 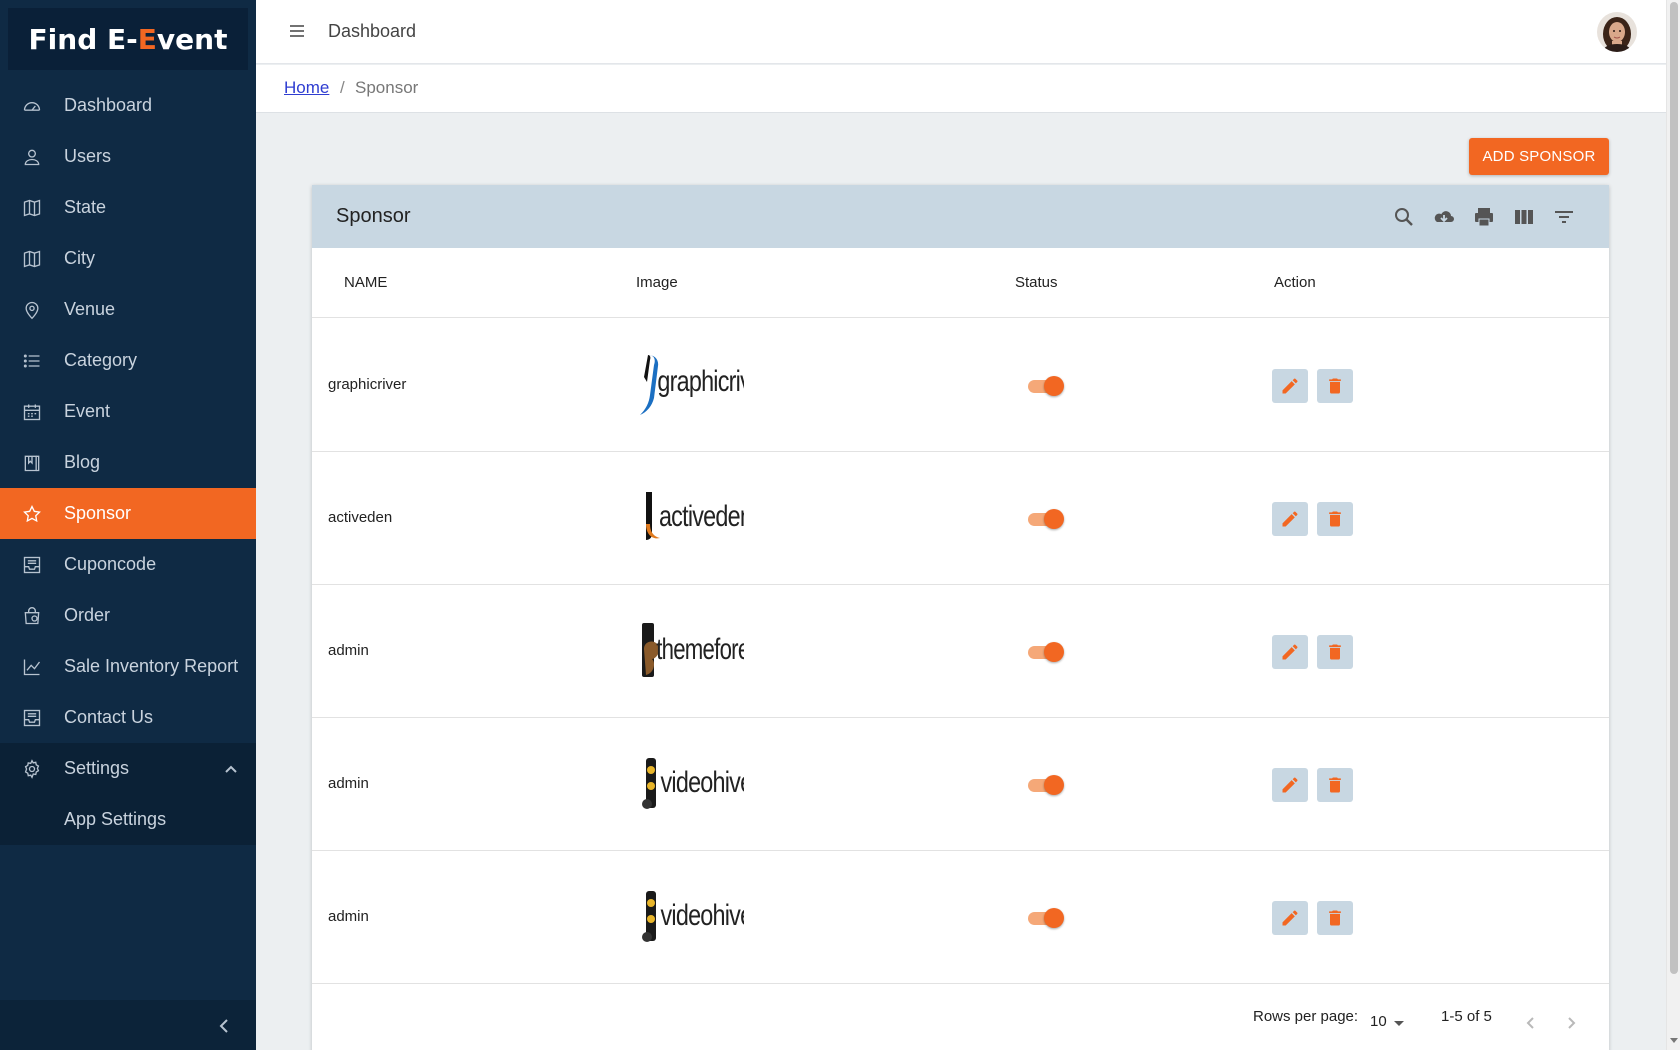 I want to click on avatar, so click(x=1617, y=32).